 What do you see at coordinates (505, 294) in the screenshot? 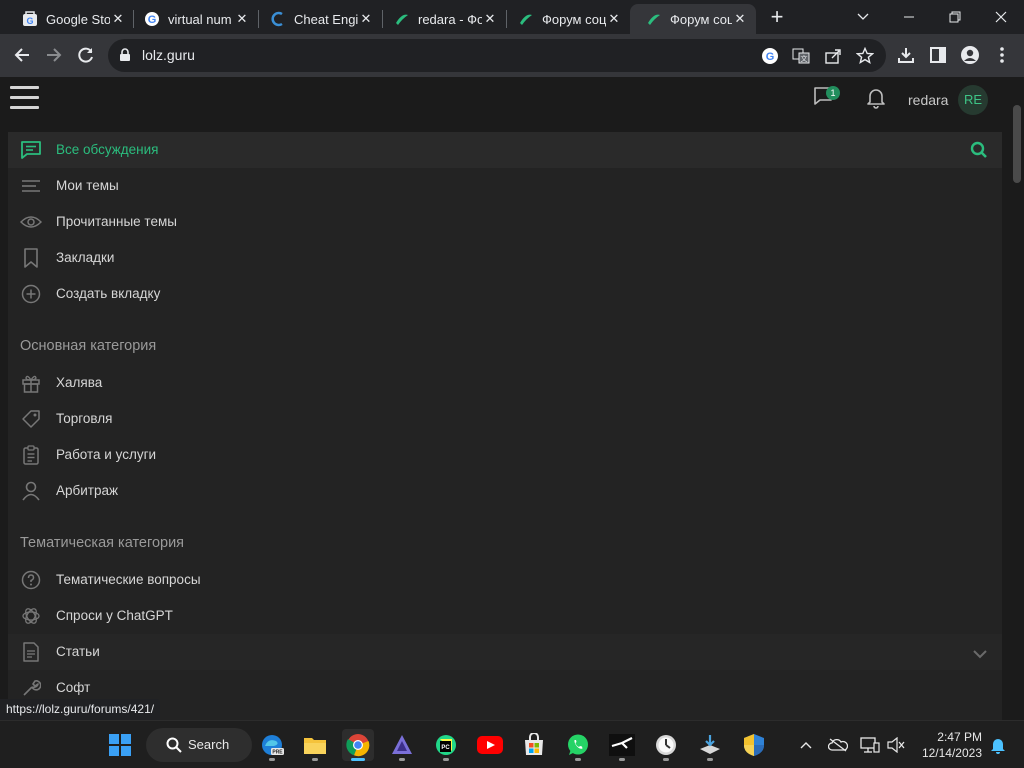
I see `nav-create-tab: Создать вкладку` at bounding box center [505, 294].